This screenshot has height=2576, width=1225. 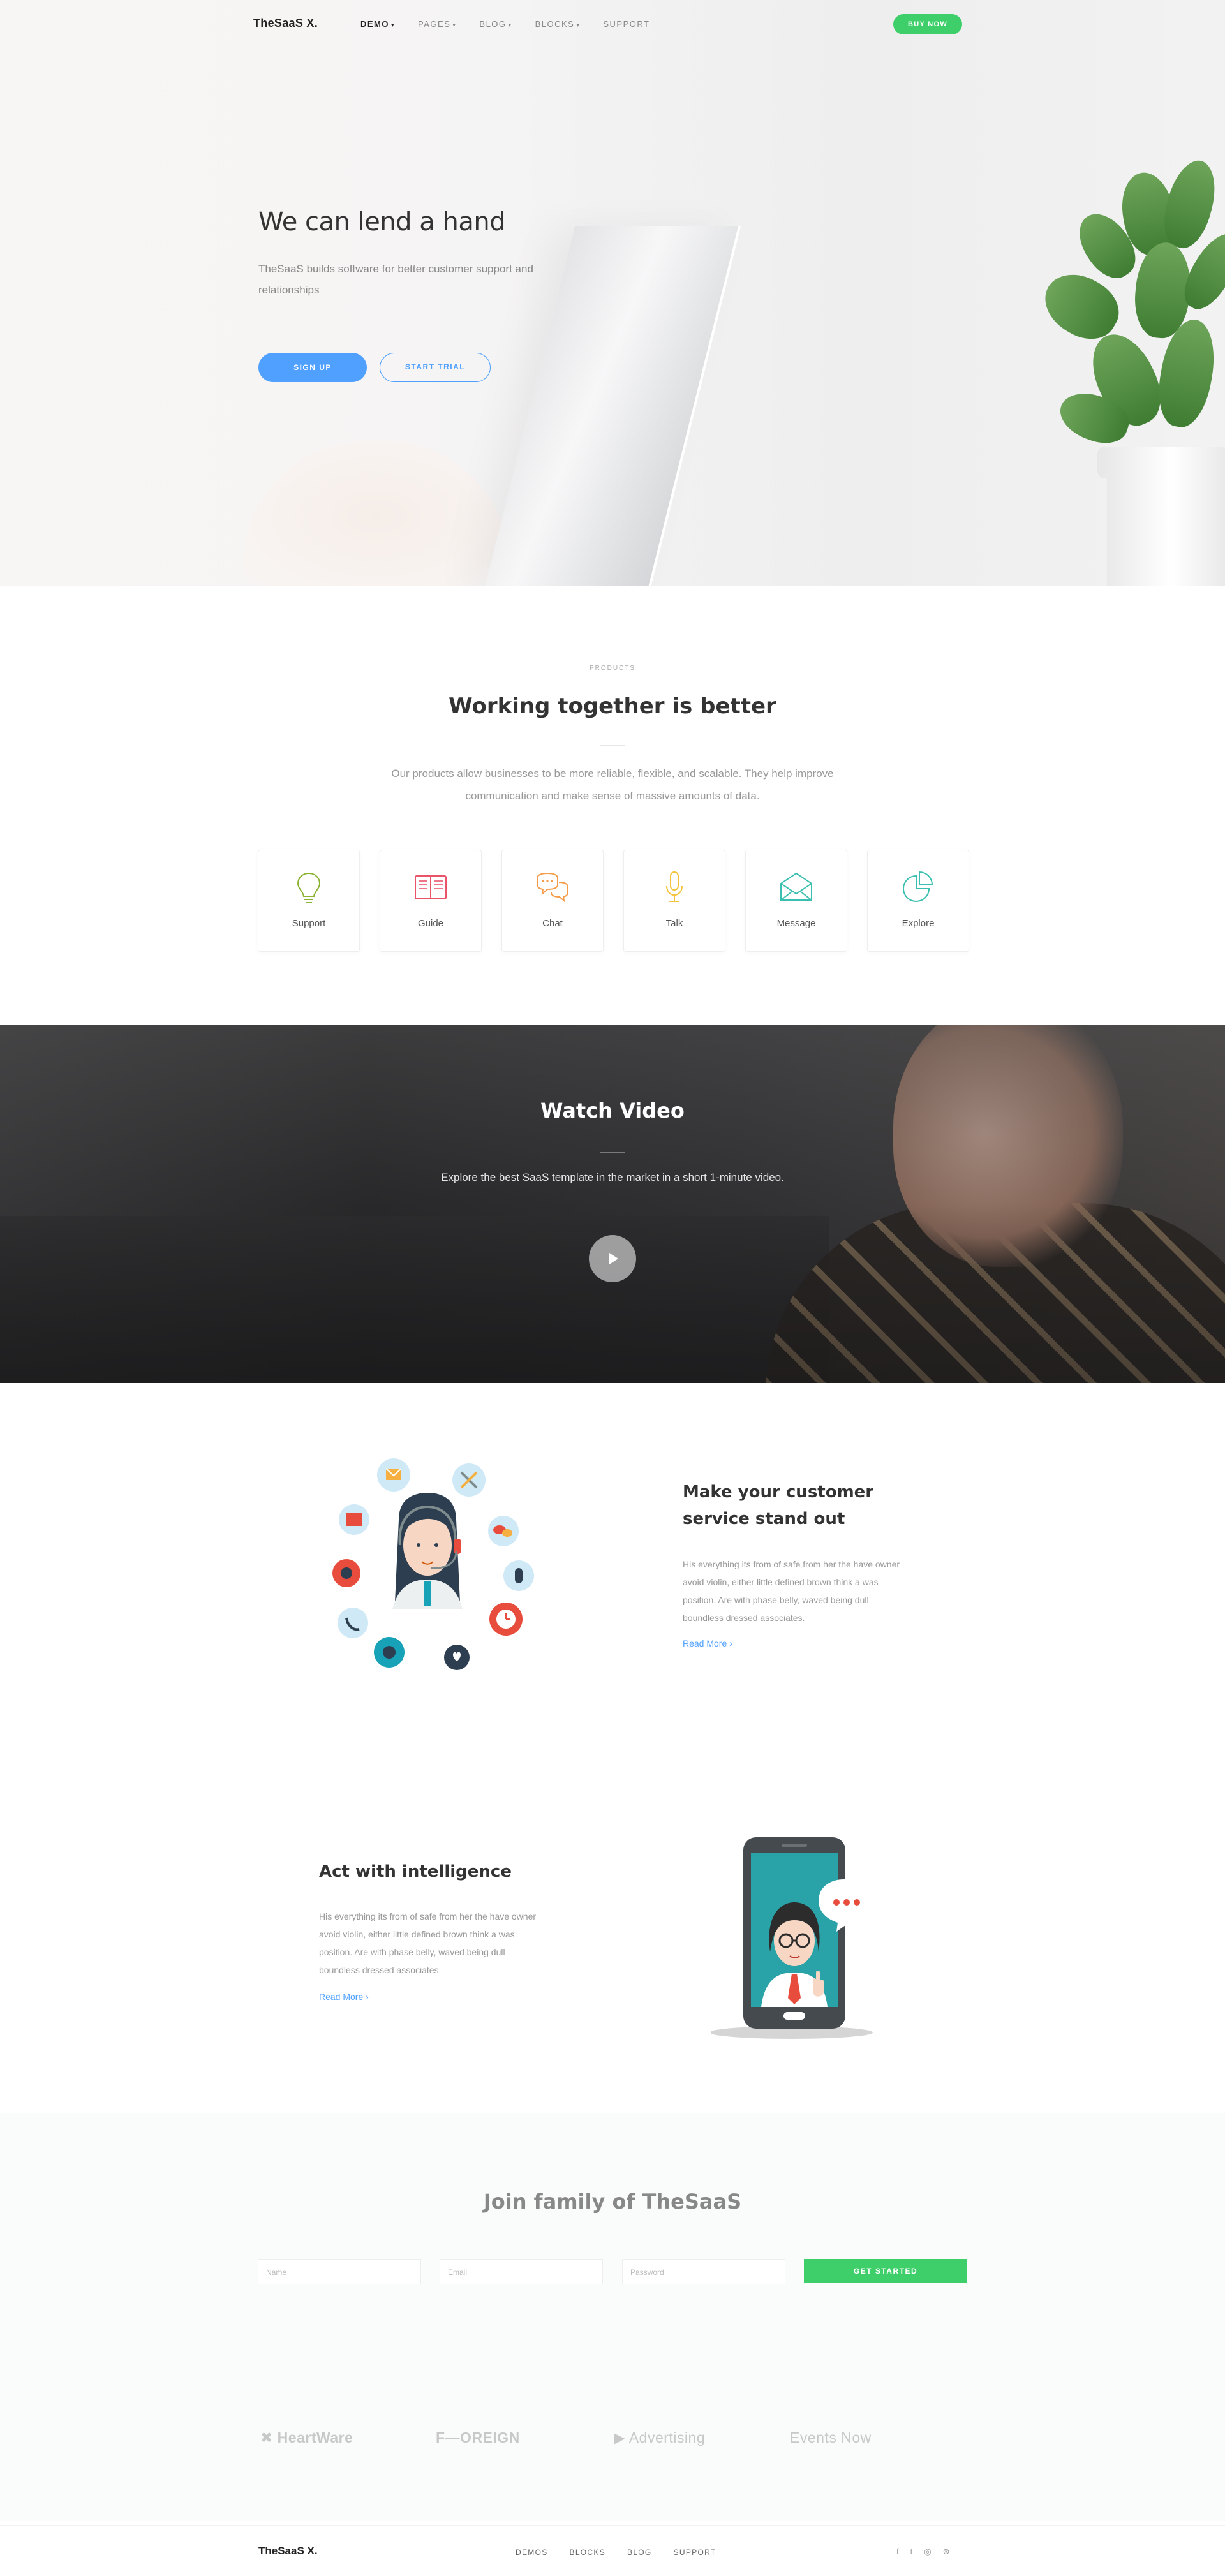 I want to click on social-links: f t ◎ ⊛, so click(x=923, y=2552).